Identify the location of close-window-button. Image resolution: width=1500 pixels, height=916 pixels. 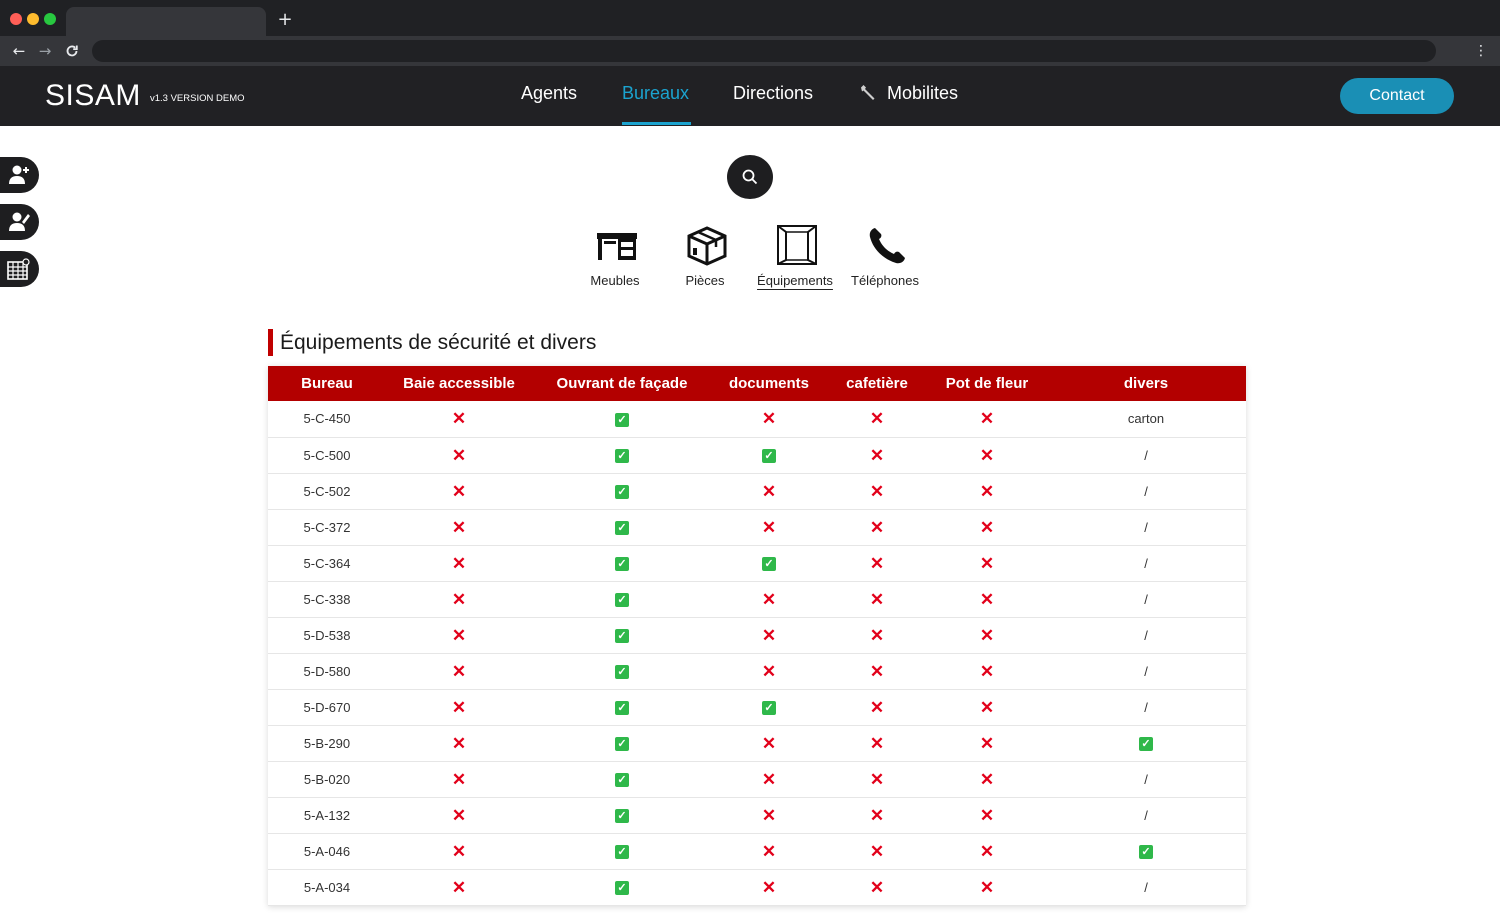
(16, 19).